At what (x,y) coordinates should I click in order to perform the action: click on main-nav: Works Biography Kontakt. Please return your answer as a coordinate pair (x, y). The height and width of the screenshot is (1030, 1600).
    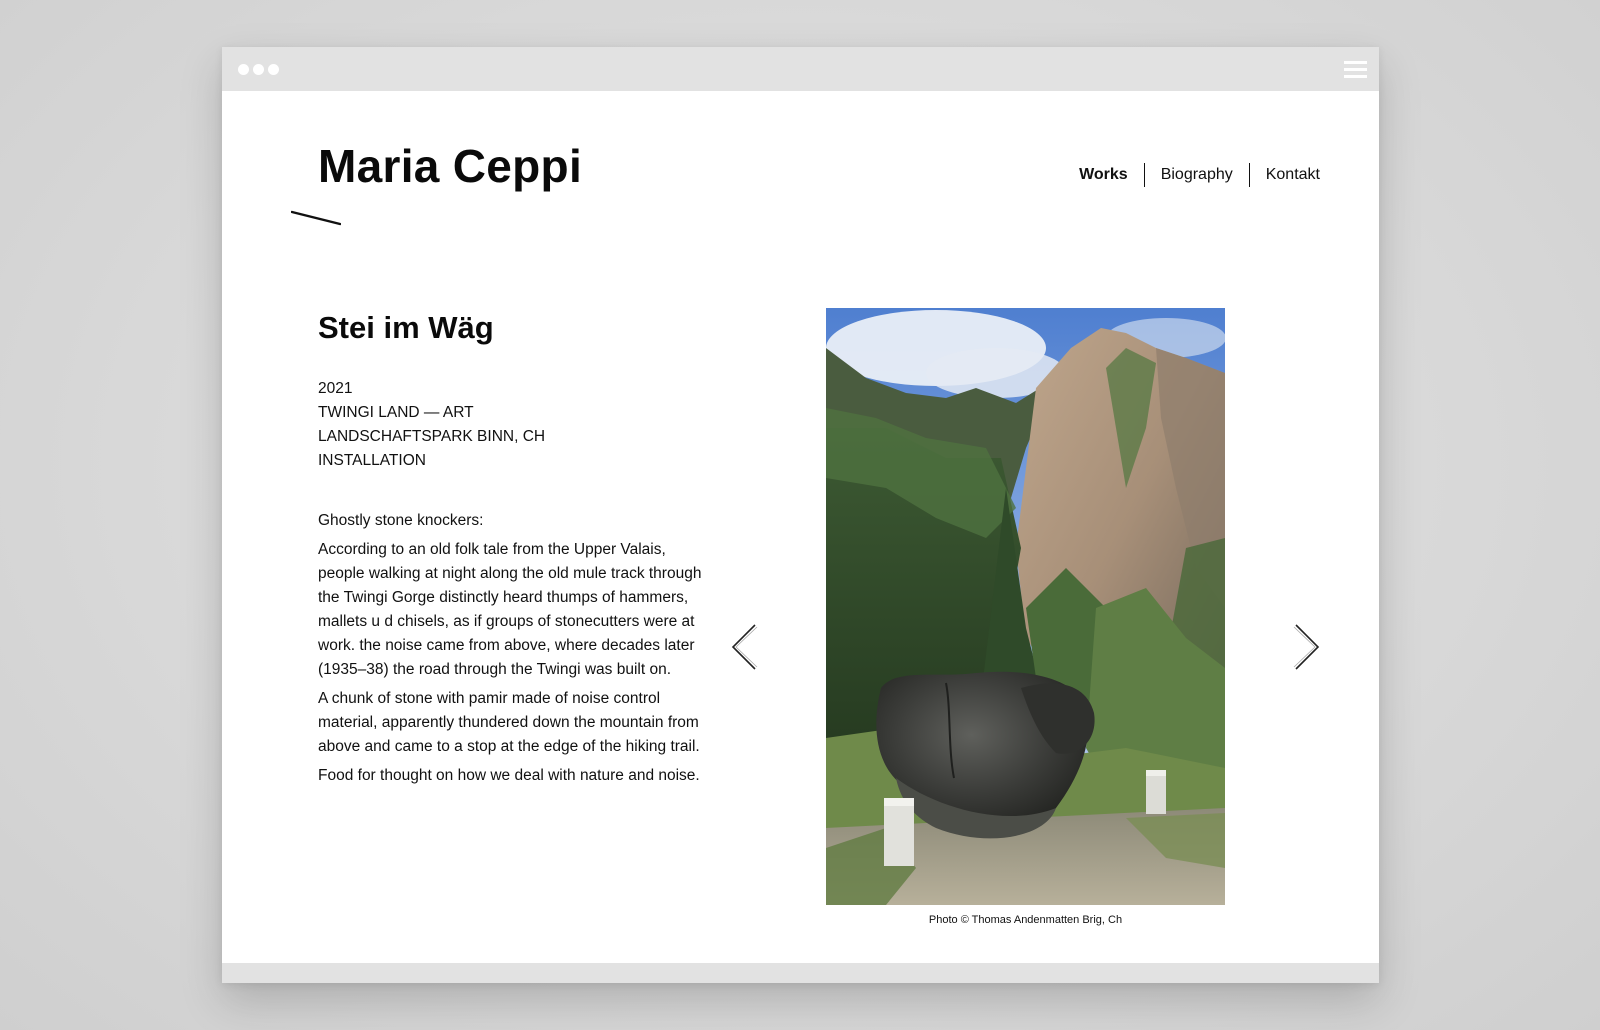
    Looking at the image, I should click on (1191, 175).